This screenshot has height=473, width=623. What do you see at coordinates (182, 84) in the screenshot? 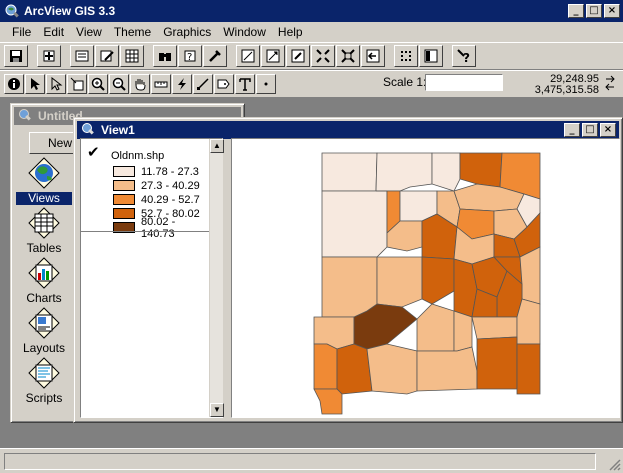
I see `hot-link-icon` at bounding box center [182, 84].